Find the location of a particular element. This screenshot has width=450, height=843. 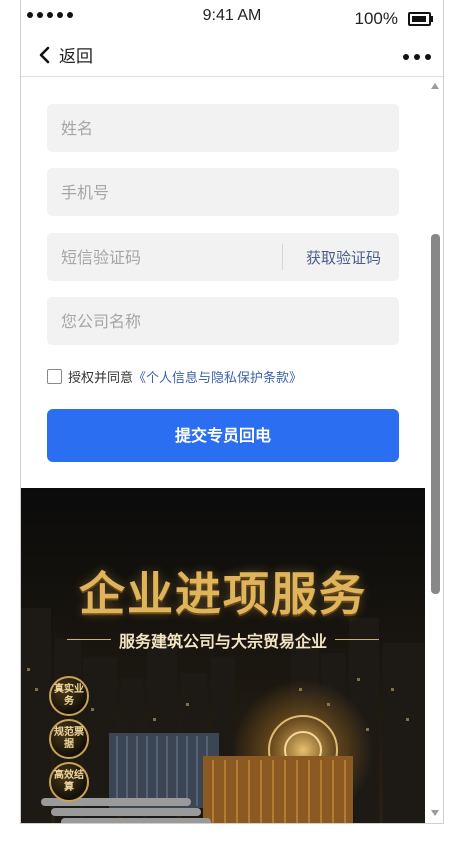

scroll-down-arrow-icon is located at coordinates (435, 813).